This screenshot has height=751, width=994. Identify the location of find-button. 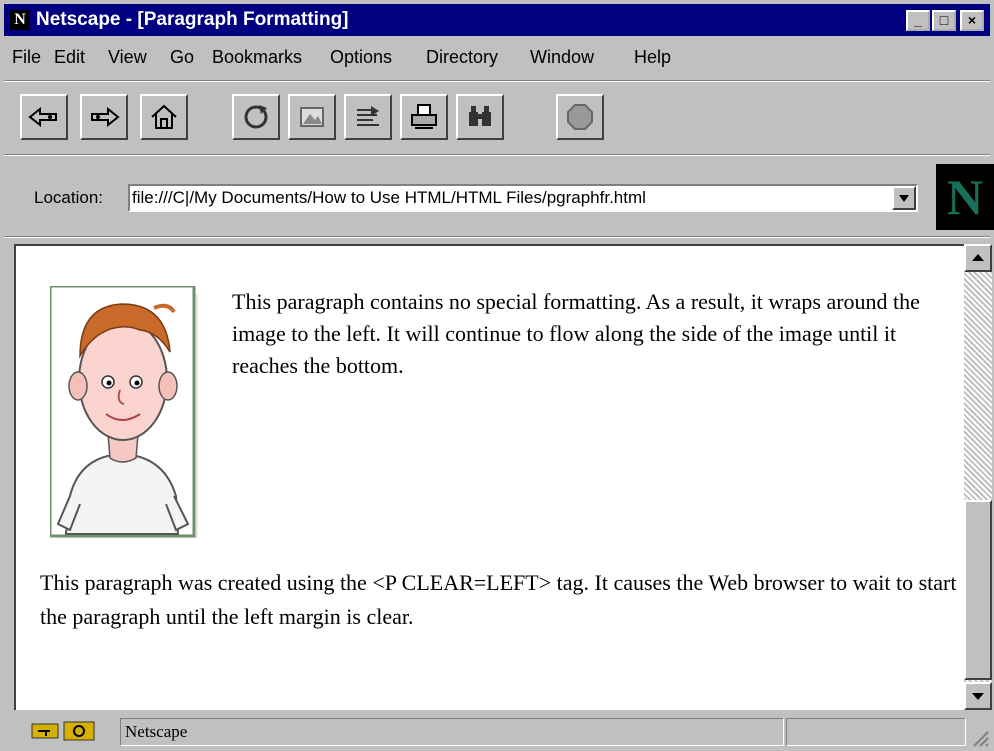
(480, 117).